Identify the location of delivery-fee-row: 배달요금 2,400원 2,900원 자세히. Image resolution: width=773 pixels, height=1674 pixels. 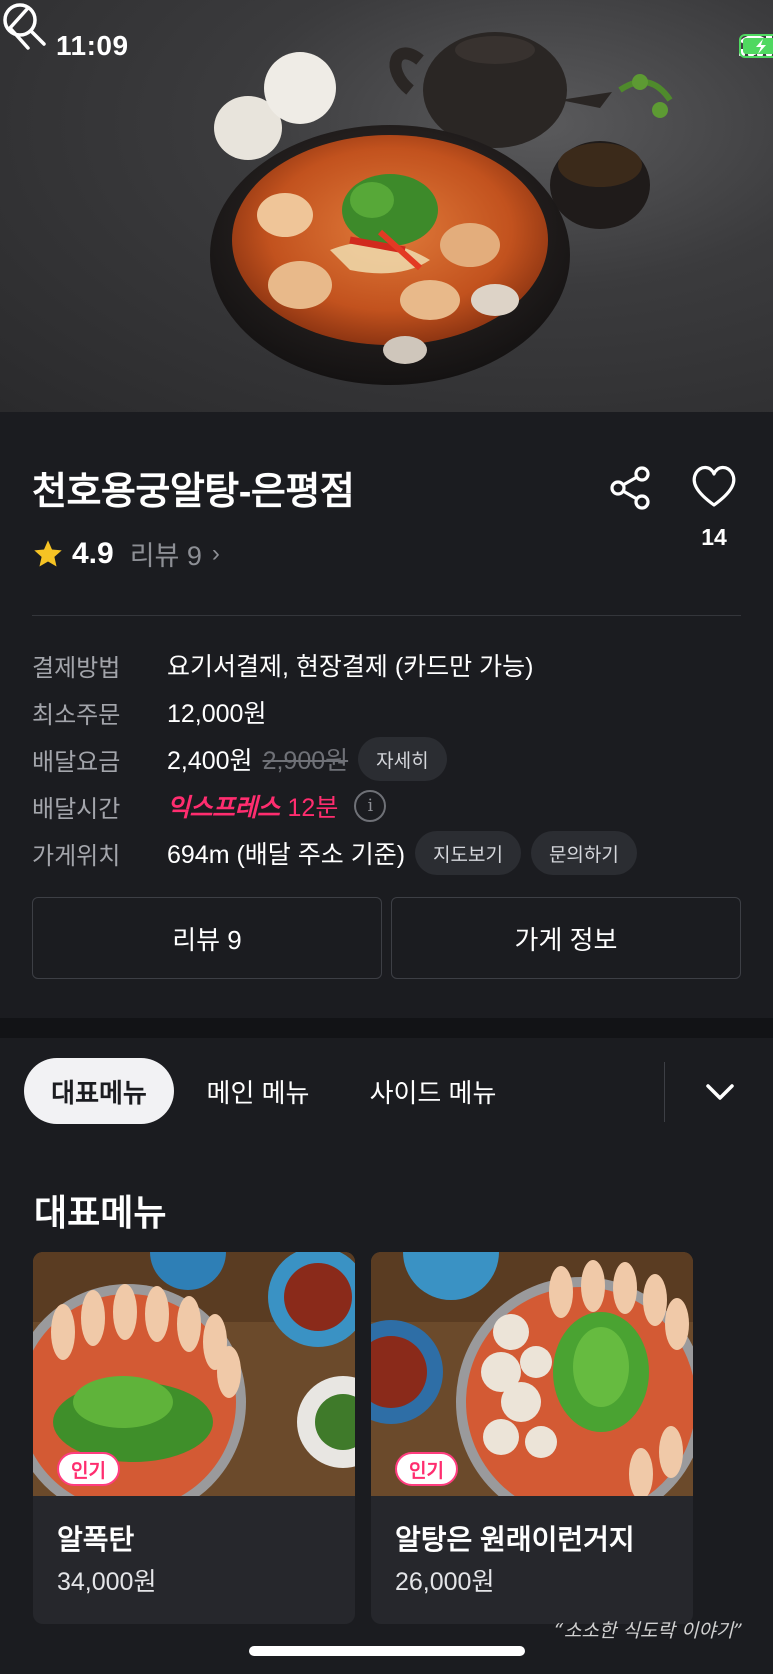
(239, 759).